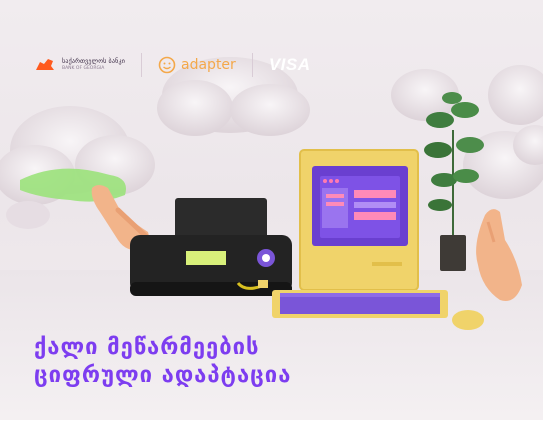 Image resolution: width=543 pixels, height=436 pixels. I want to click on cloud-small-left, so click(28, 215).